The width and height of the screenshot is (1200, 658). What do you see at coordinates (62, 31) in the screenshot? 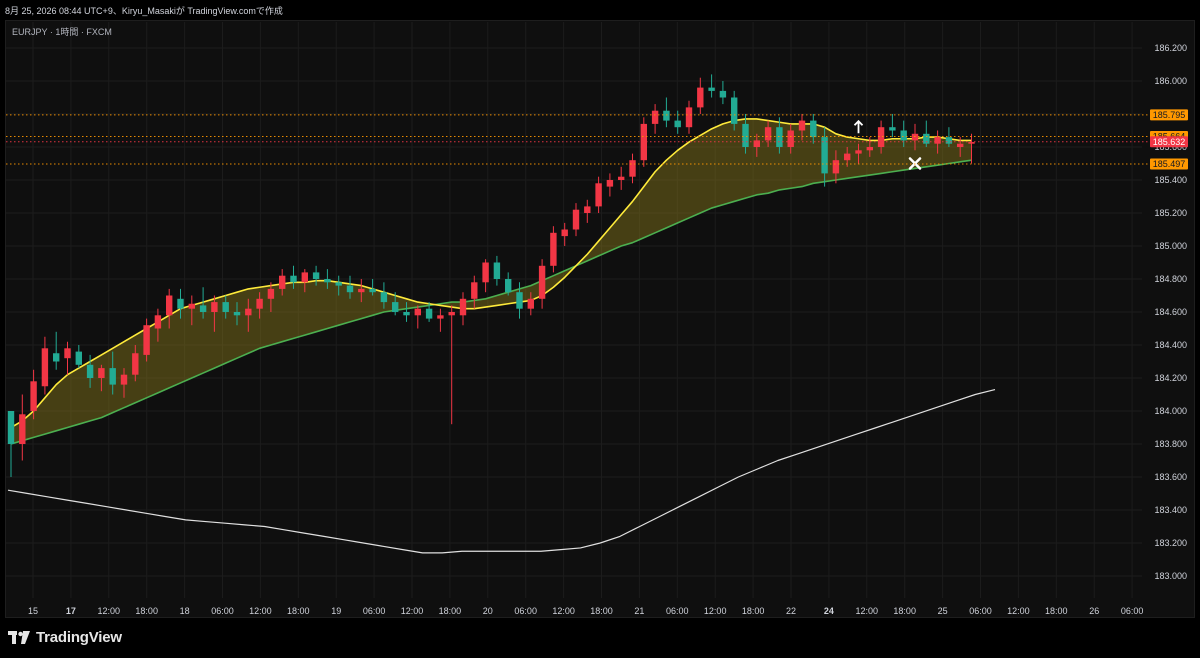
I see `symbol-label: EURJPY · 1時間 · FXCM` at bounding box center [62, 31].